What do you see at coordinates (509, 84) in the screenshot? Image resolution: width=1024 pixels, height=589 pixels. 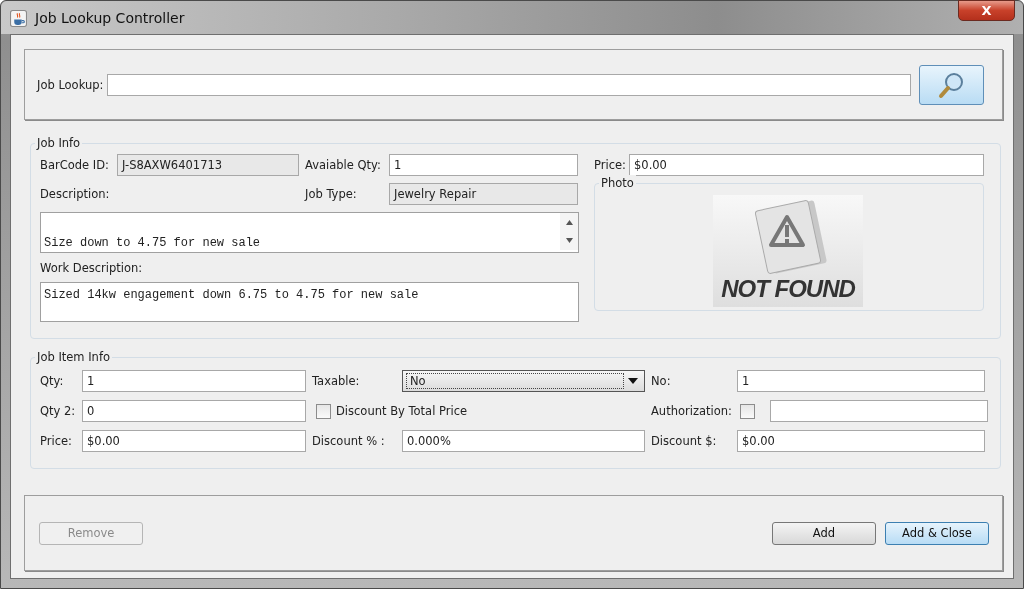 I see `job-lookup-field` at bounding box center [509, 84].